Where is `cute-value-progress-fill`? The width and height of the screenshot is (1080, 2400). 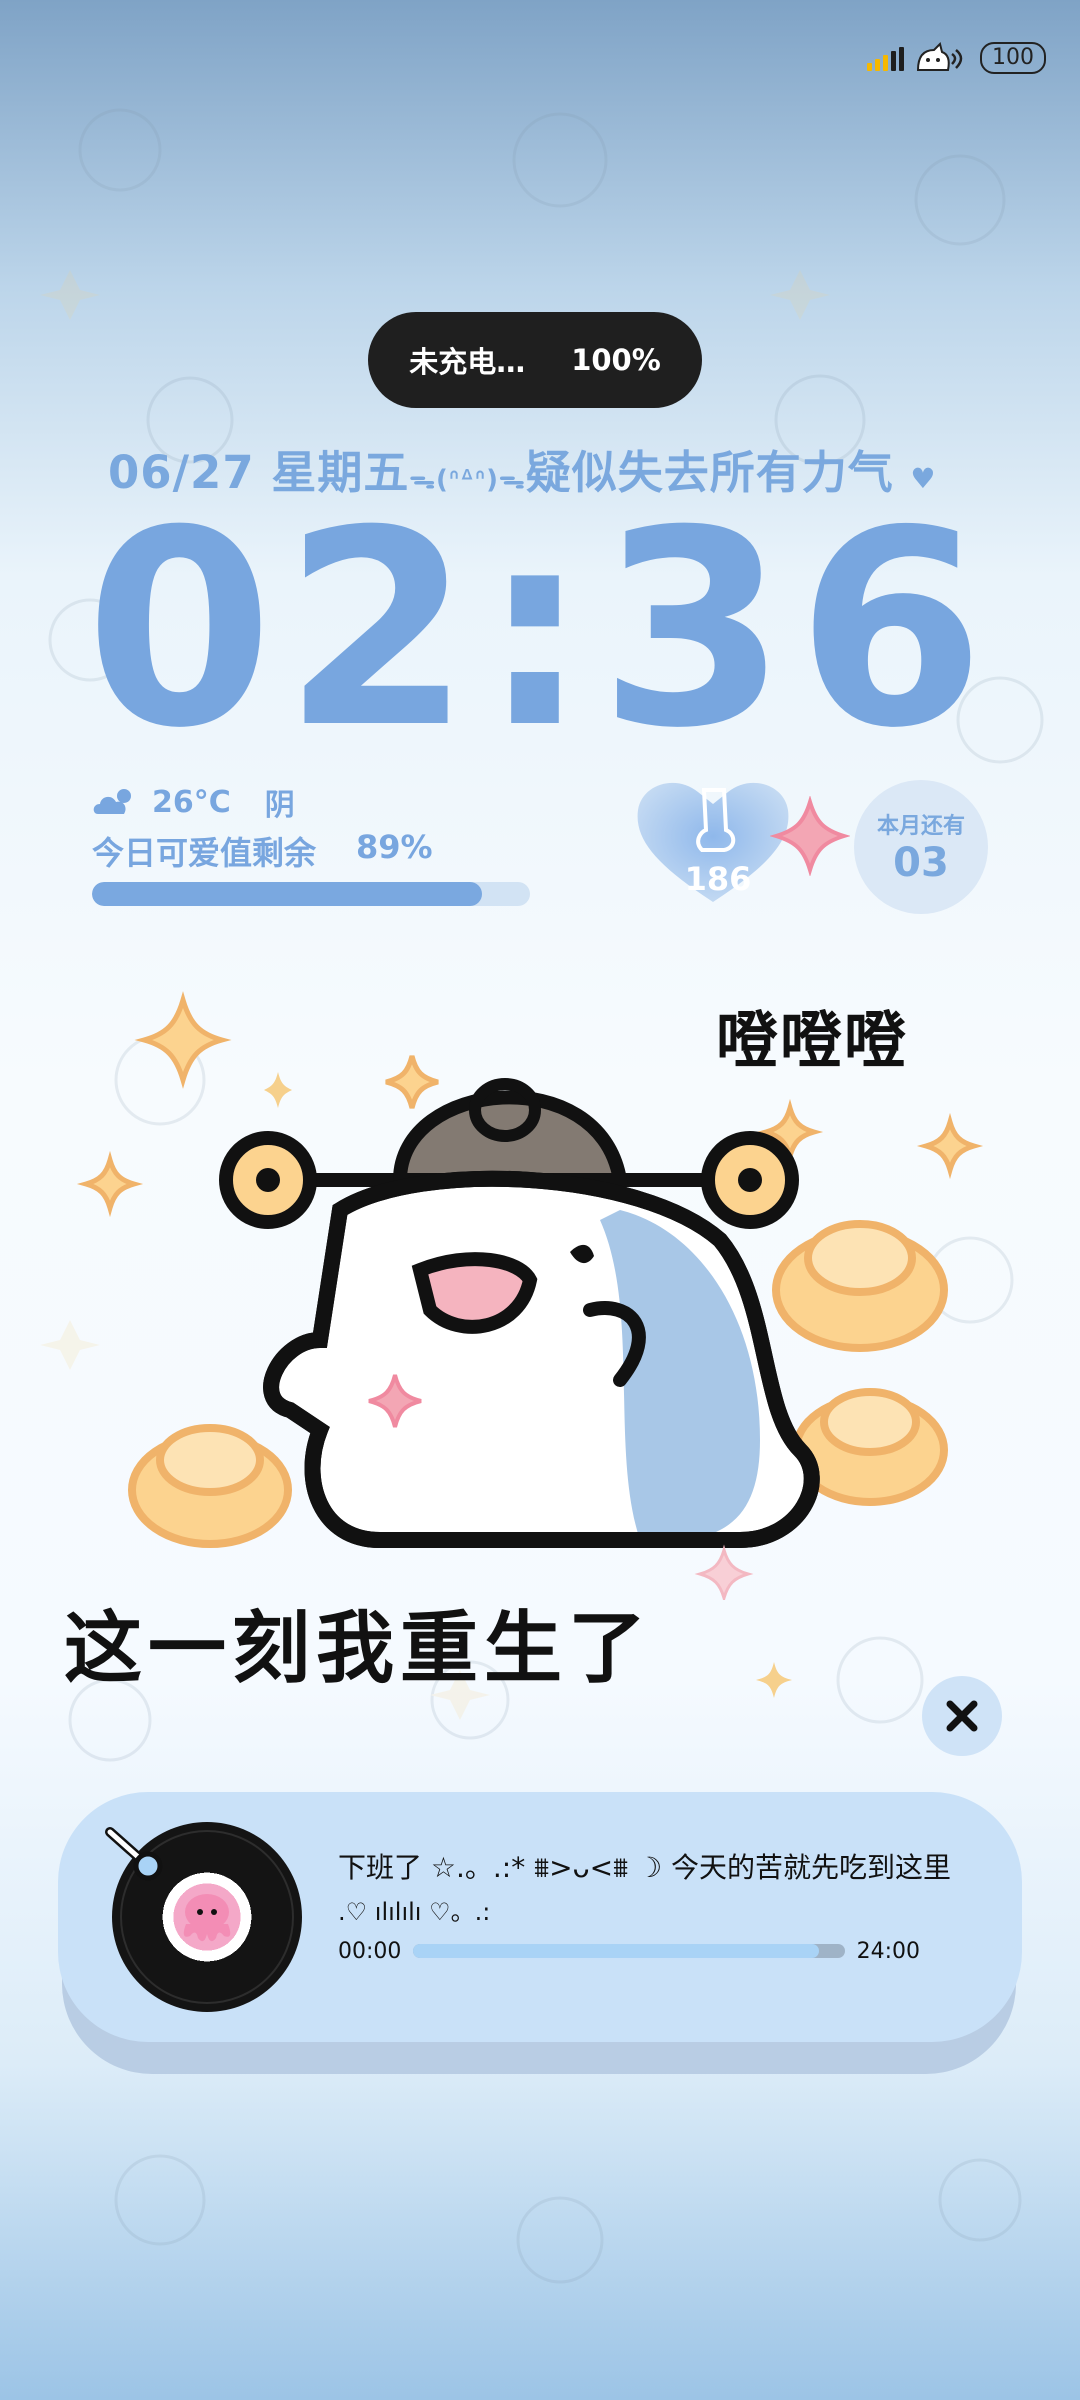
cute-value-progress-fill is located at coordinates (287, 894).